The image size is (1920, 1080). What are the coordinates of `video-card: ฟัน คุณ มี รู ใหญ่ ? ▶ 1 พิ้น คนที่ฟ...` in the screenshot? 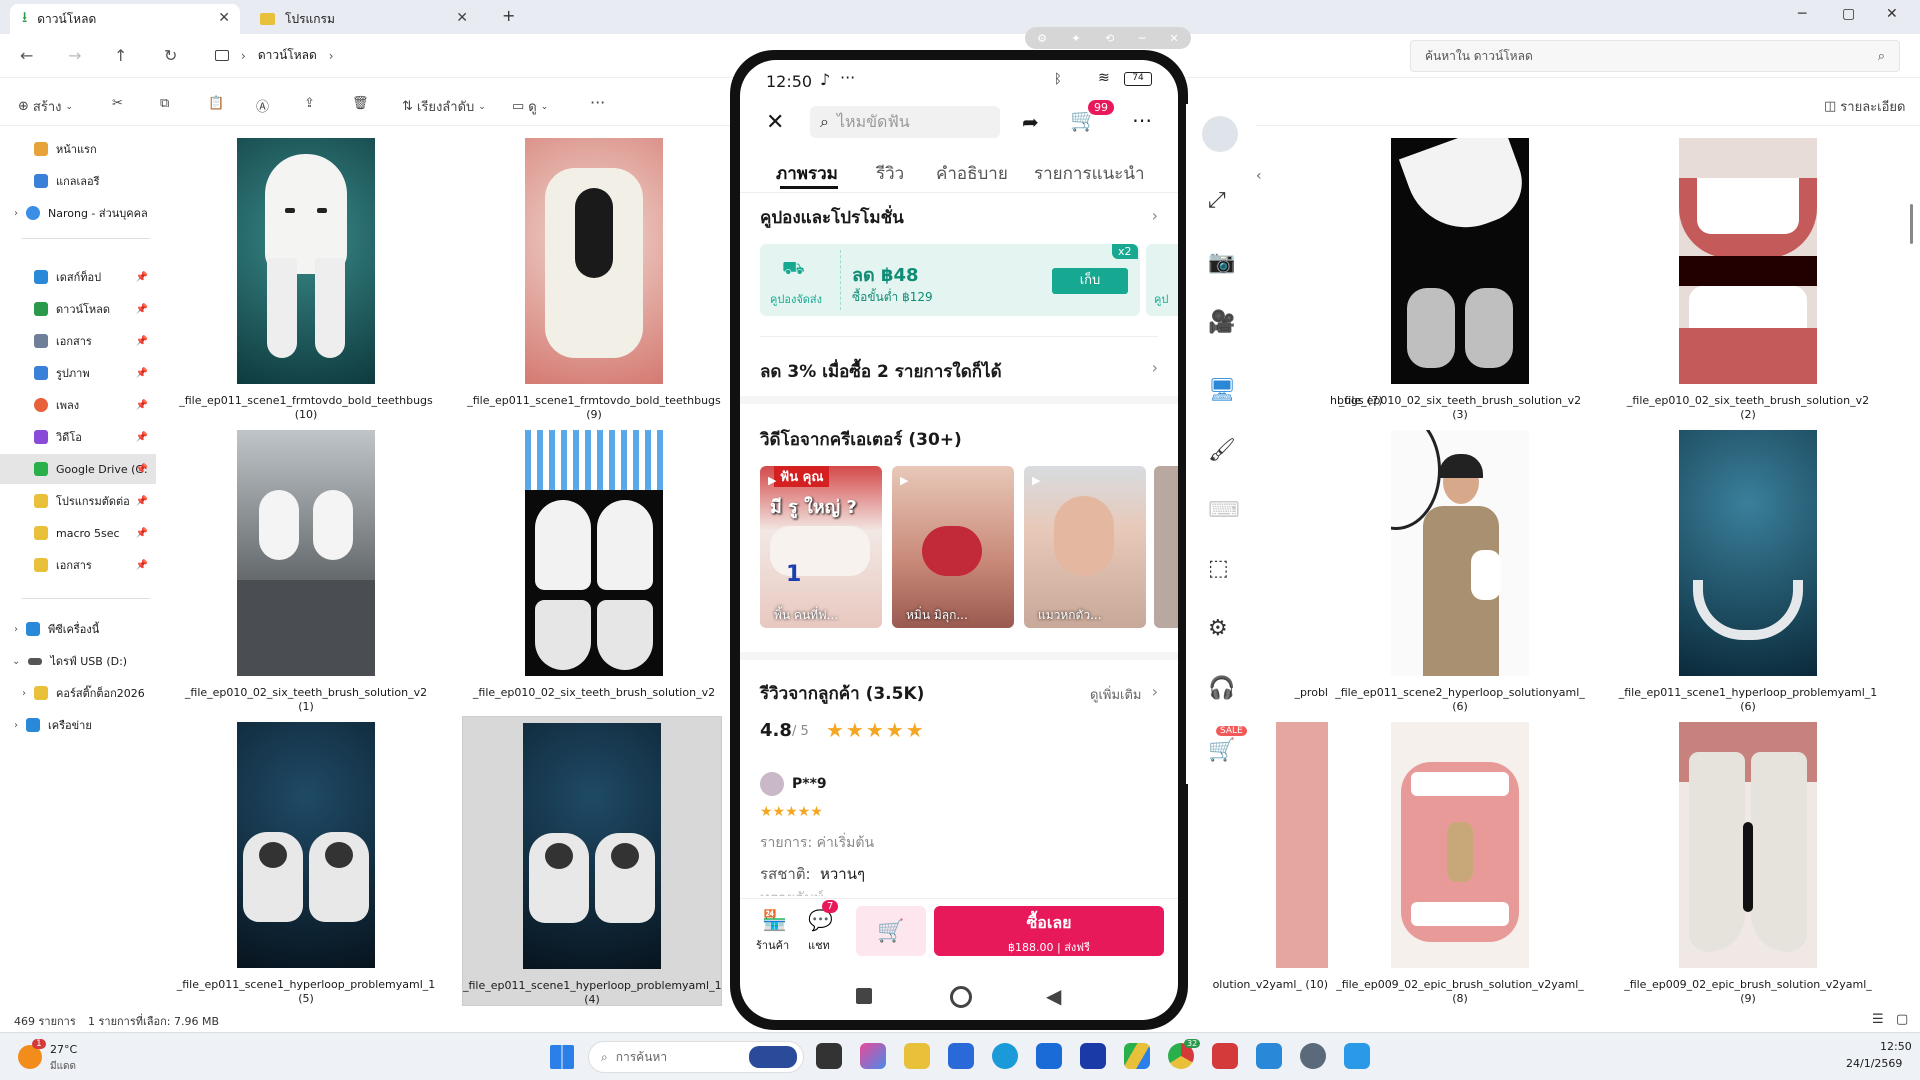 It's located at (821, 547).